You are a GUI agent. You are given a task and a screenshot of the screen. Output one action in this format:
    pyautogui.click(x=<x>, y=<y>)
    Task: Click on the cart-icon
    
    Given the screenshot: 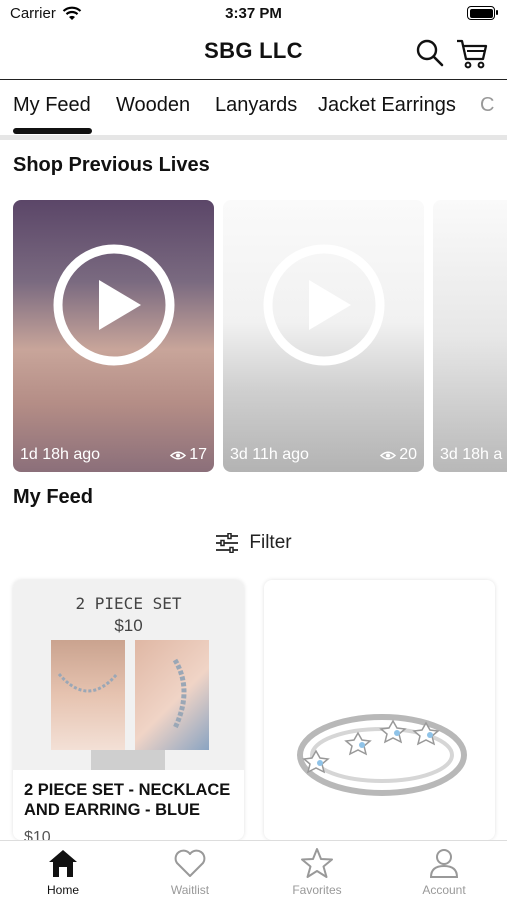 What is the action you would take?
    pyautogui.click(x=472, y=54)
    